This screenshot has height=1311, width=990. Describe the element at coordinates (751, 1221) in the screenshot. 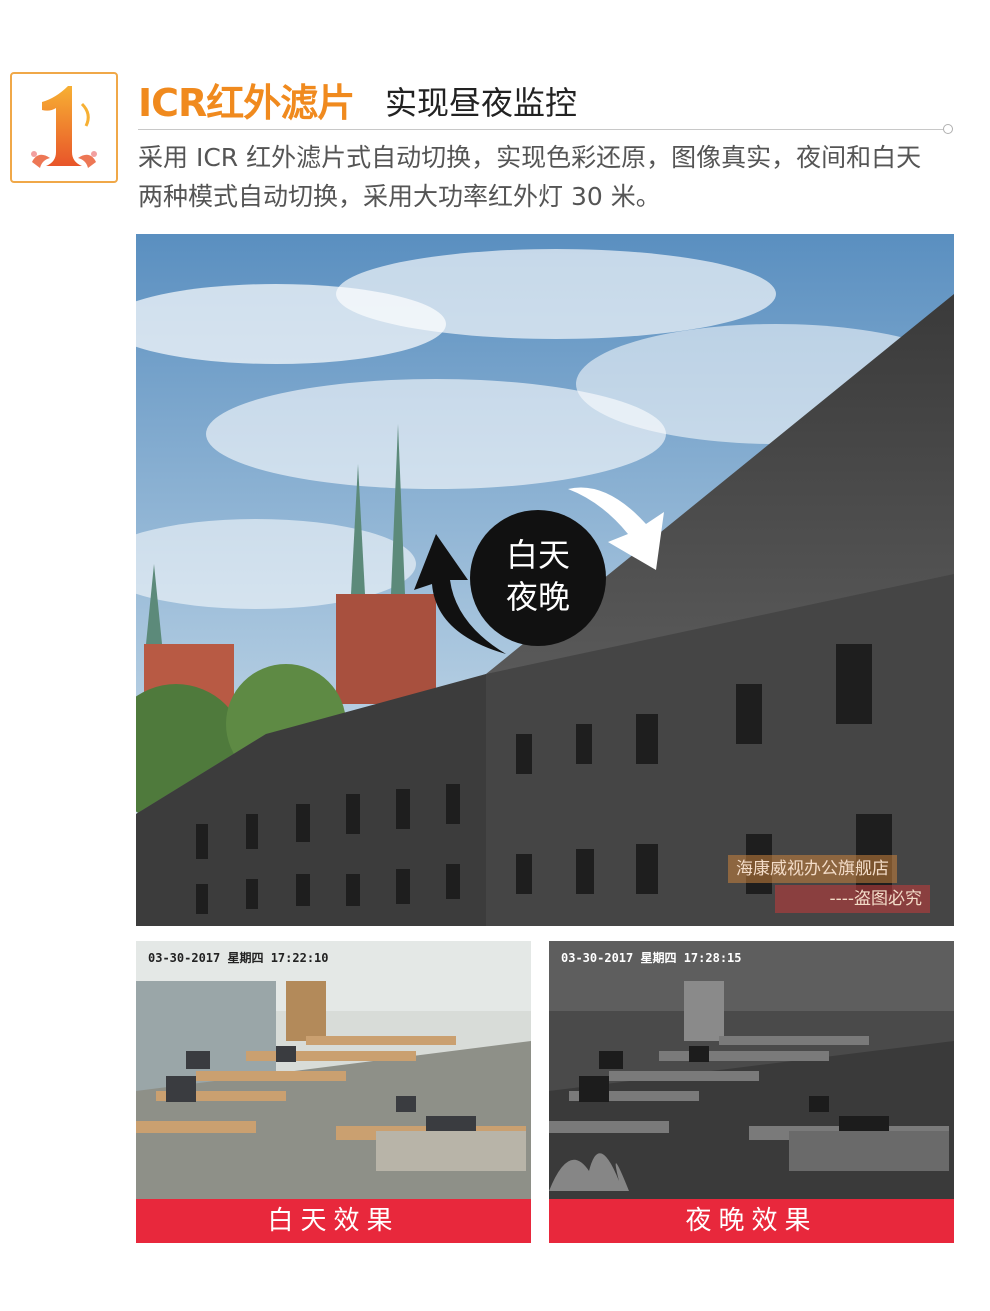

I see `night-effect-caption: 夜晚效果` at that location.